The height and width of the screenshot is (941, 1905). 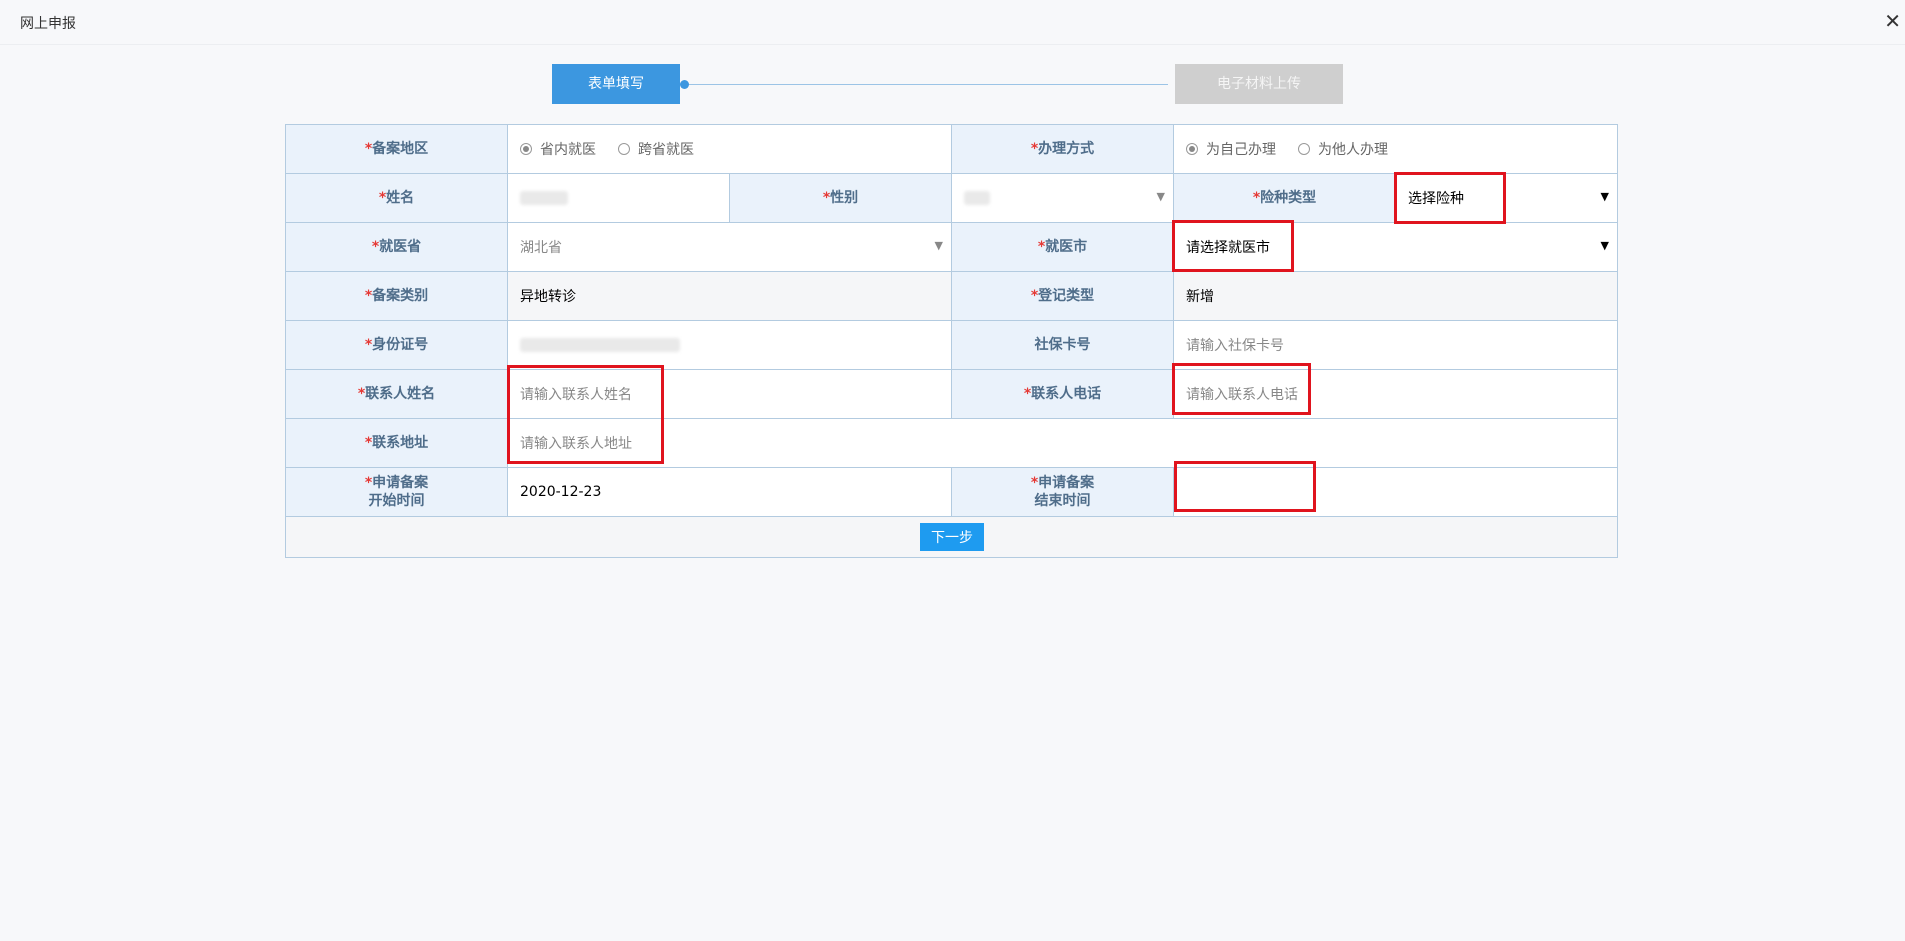 I want to click on window-title: 网上申报, so click(x=48, y=24).